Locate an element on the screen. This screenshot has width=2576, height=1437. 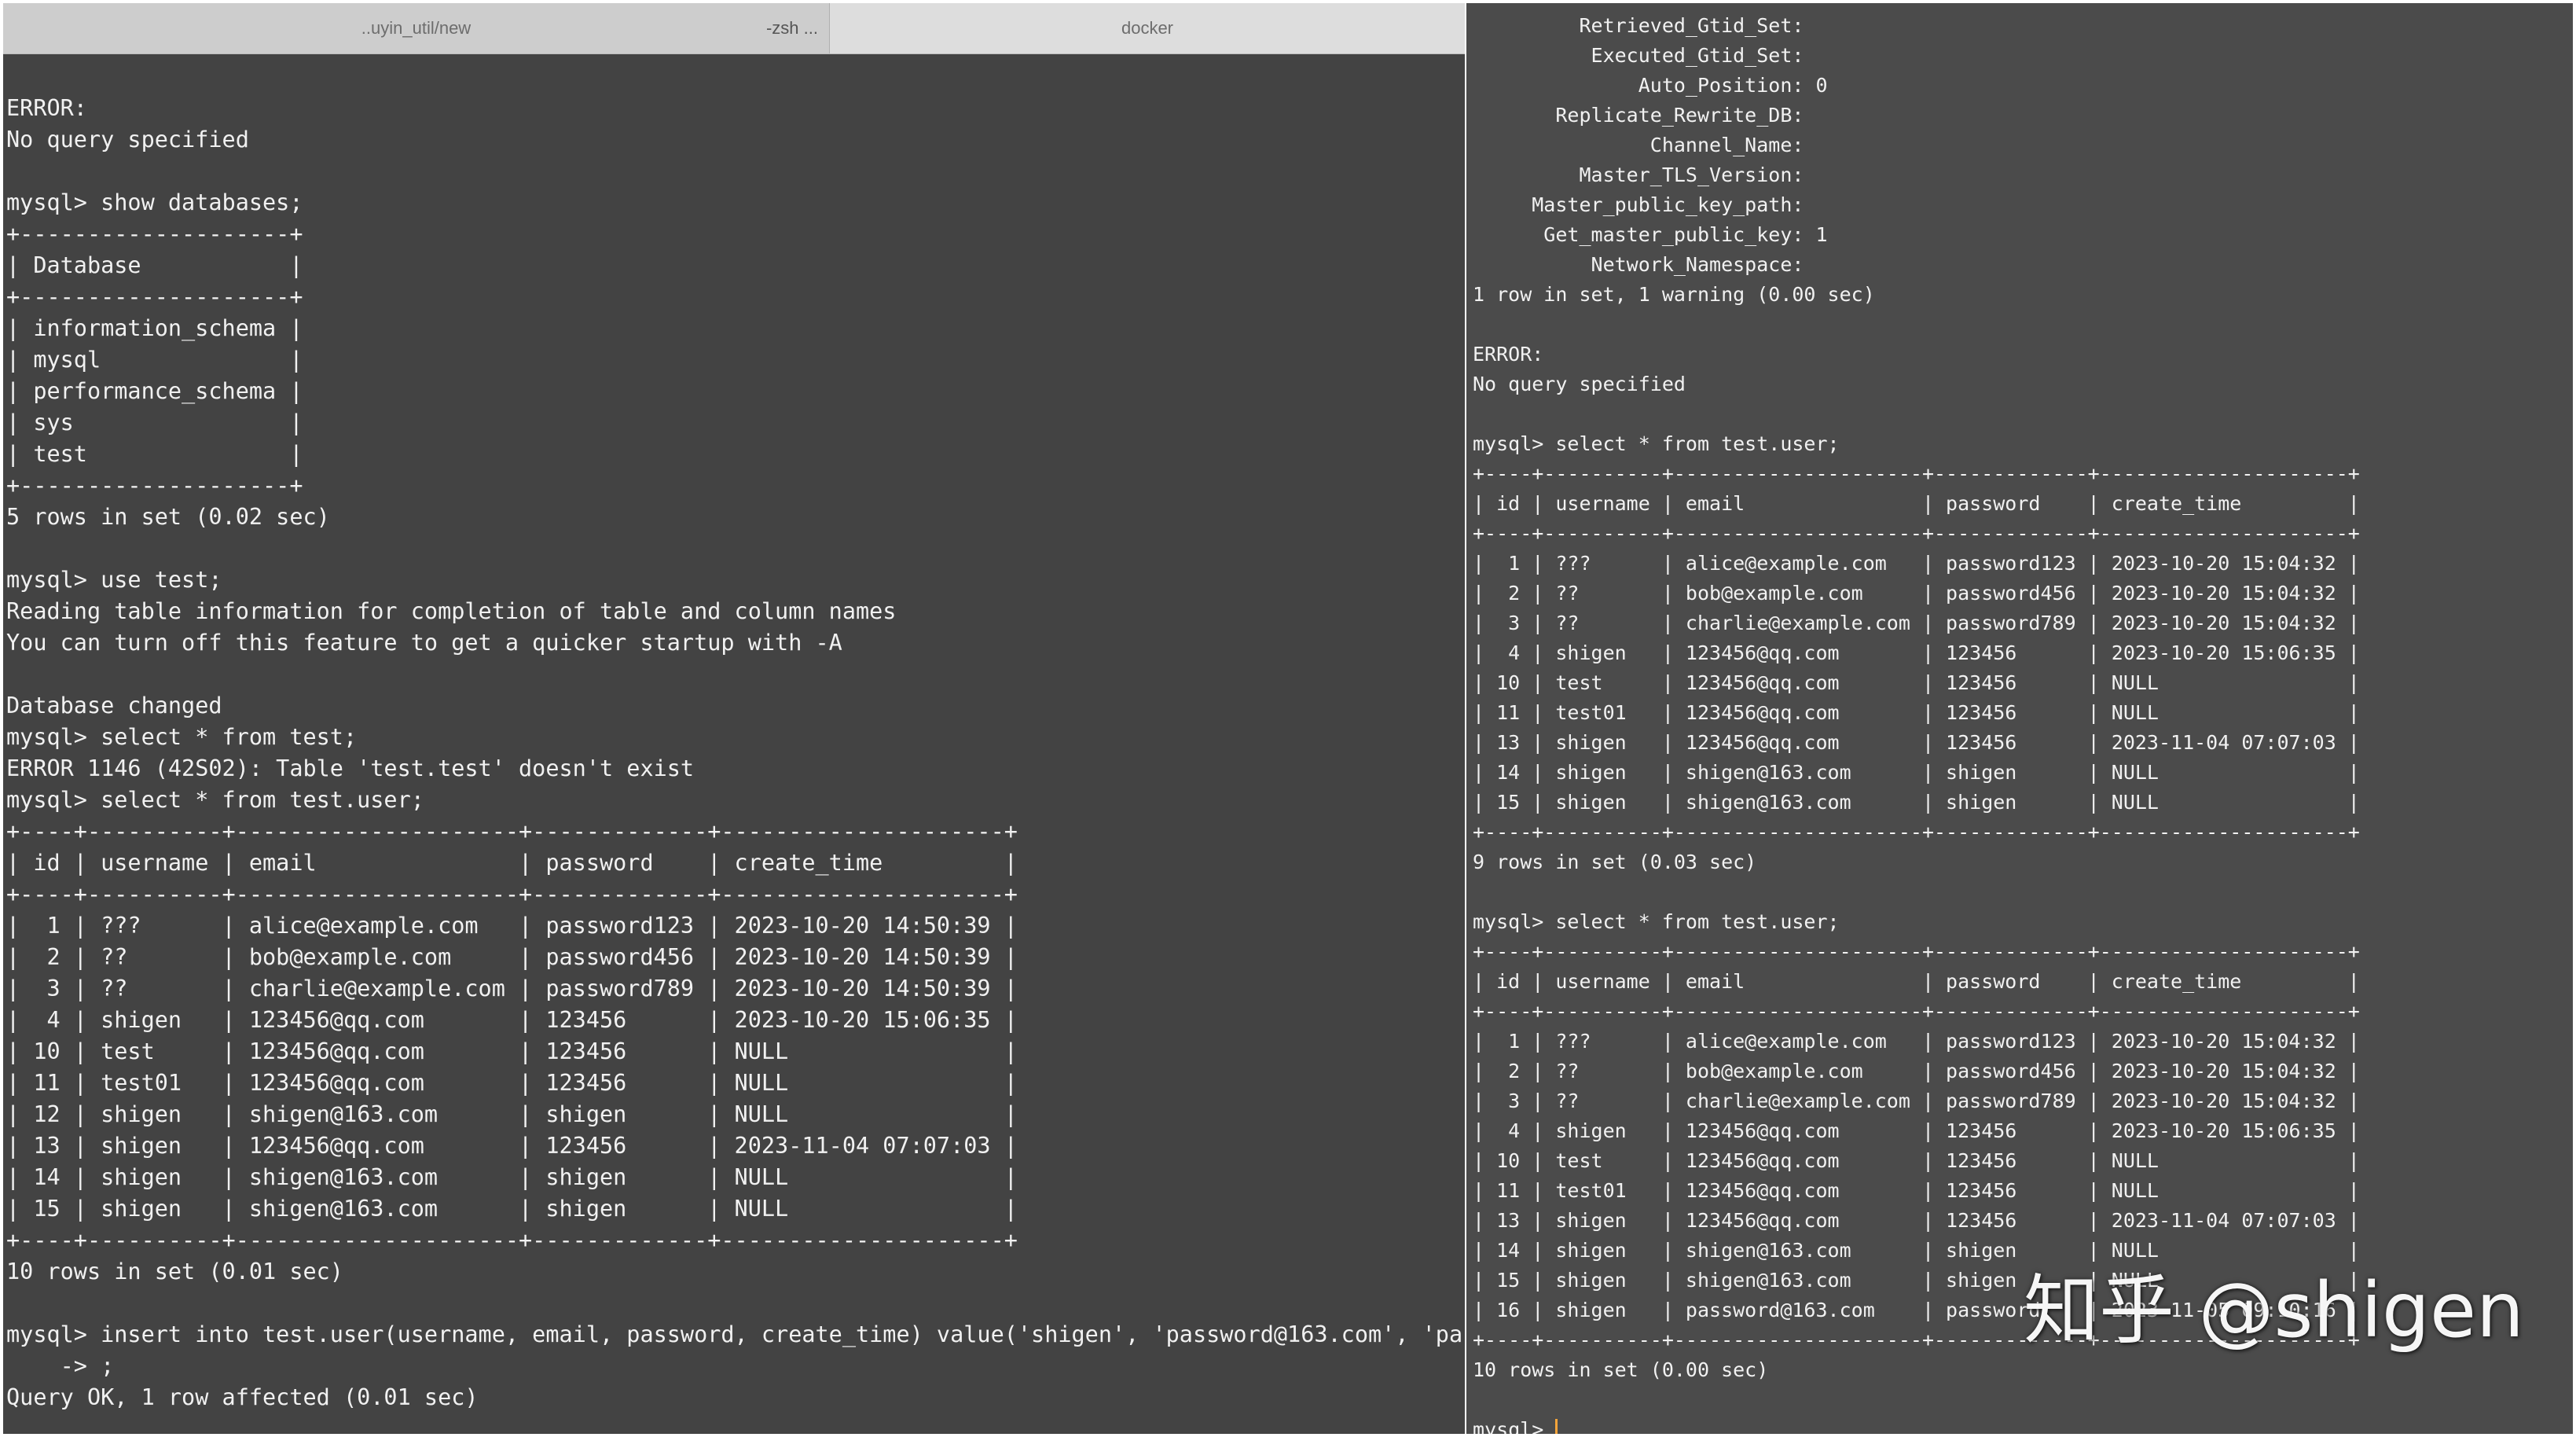
tab-docker: docker is located at coordinates (1147, 28).